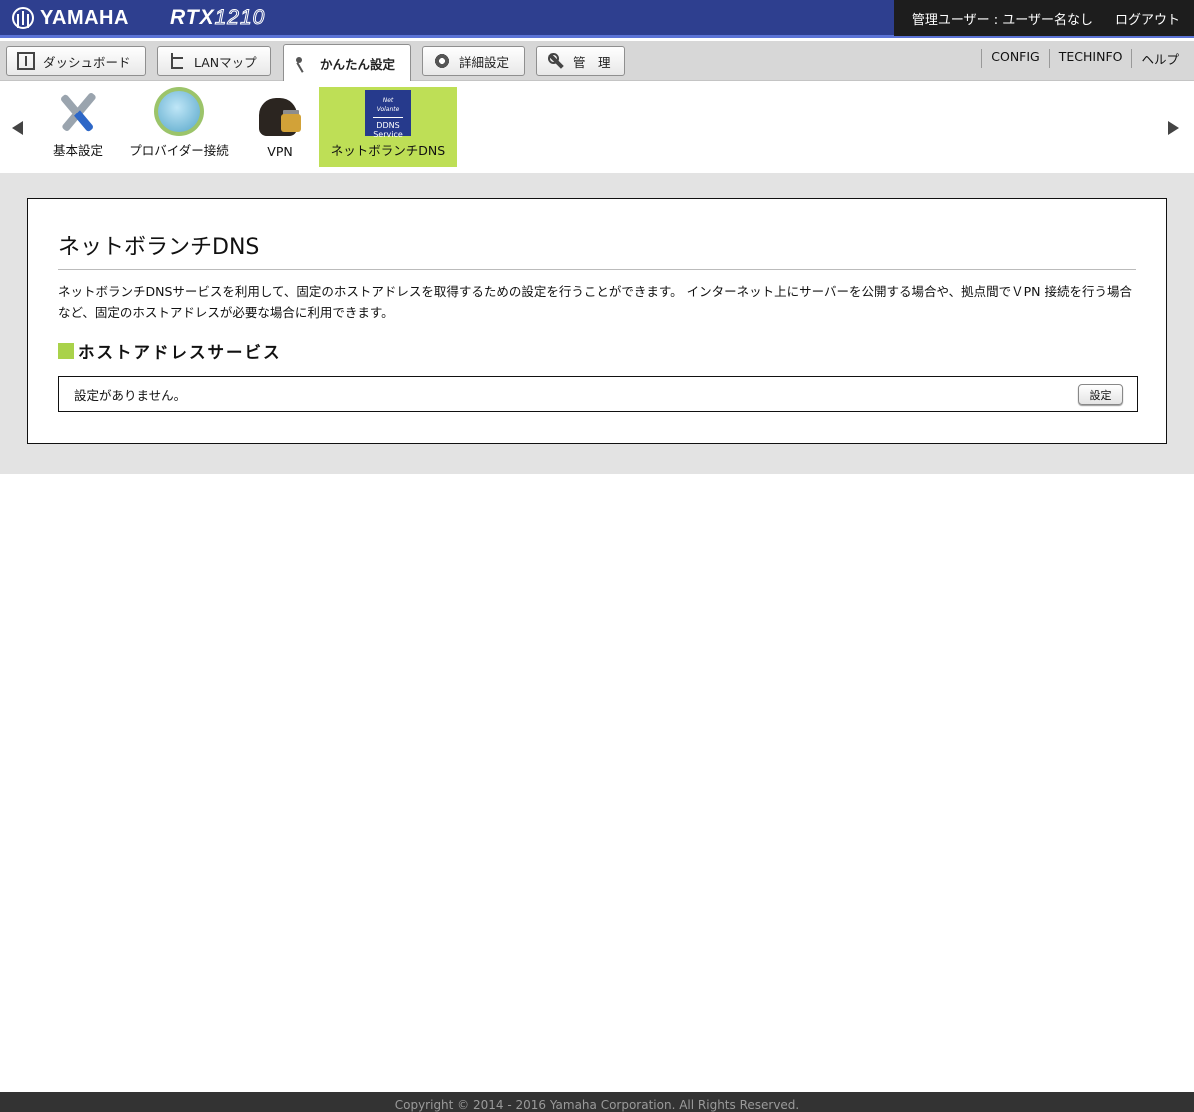  I want to click on user-area: 管理ユーザー : ユーザー名なし ログアウト, so click(1044, 18).